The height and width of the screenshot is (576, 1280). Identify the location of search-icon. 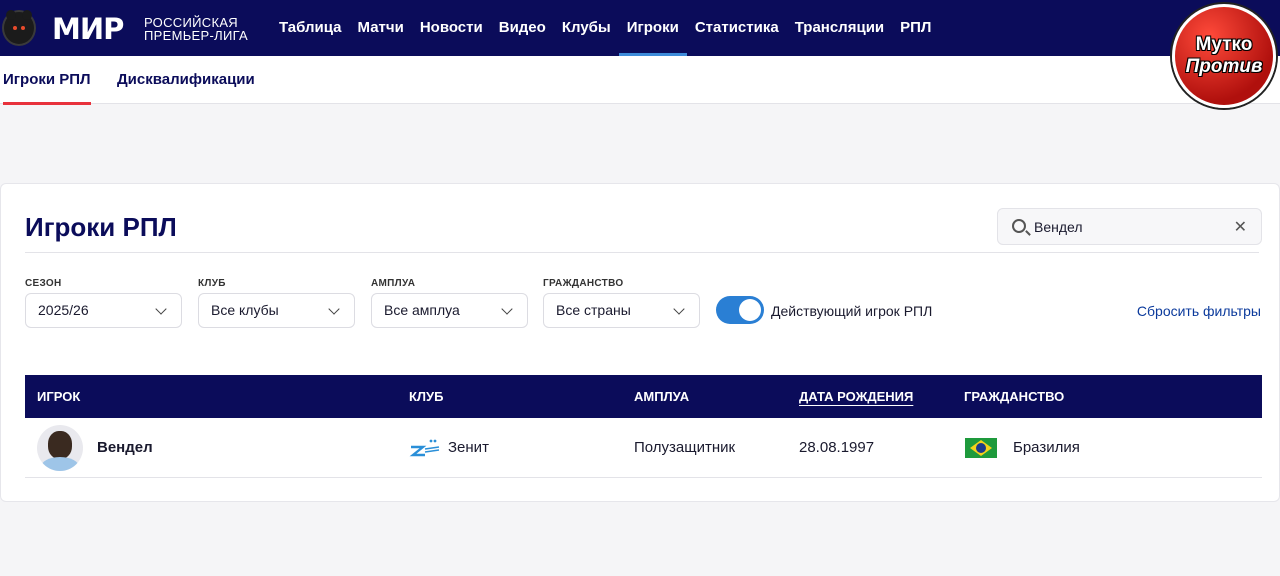
(1019, 226).